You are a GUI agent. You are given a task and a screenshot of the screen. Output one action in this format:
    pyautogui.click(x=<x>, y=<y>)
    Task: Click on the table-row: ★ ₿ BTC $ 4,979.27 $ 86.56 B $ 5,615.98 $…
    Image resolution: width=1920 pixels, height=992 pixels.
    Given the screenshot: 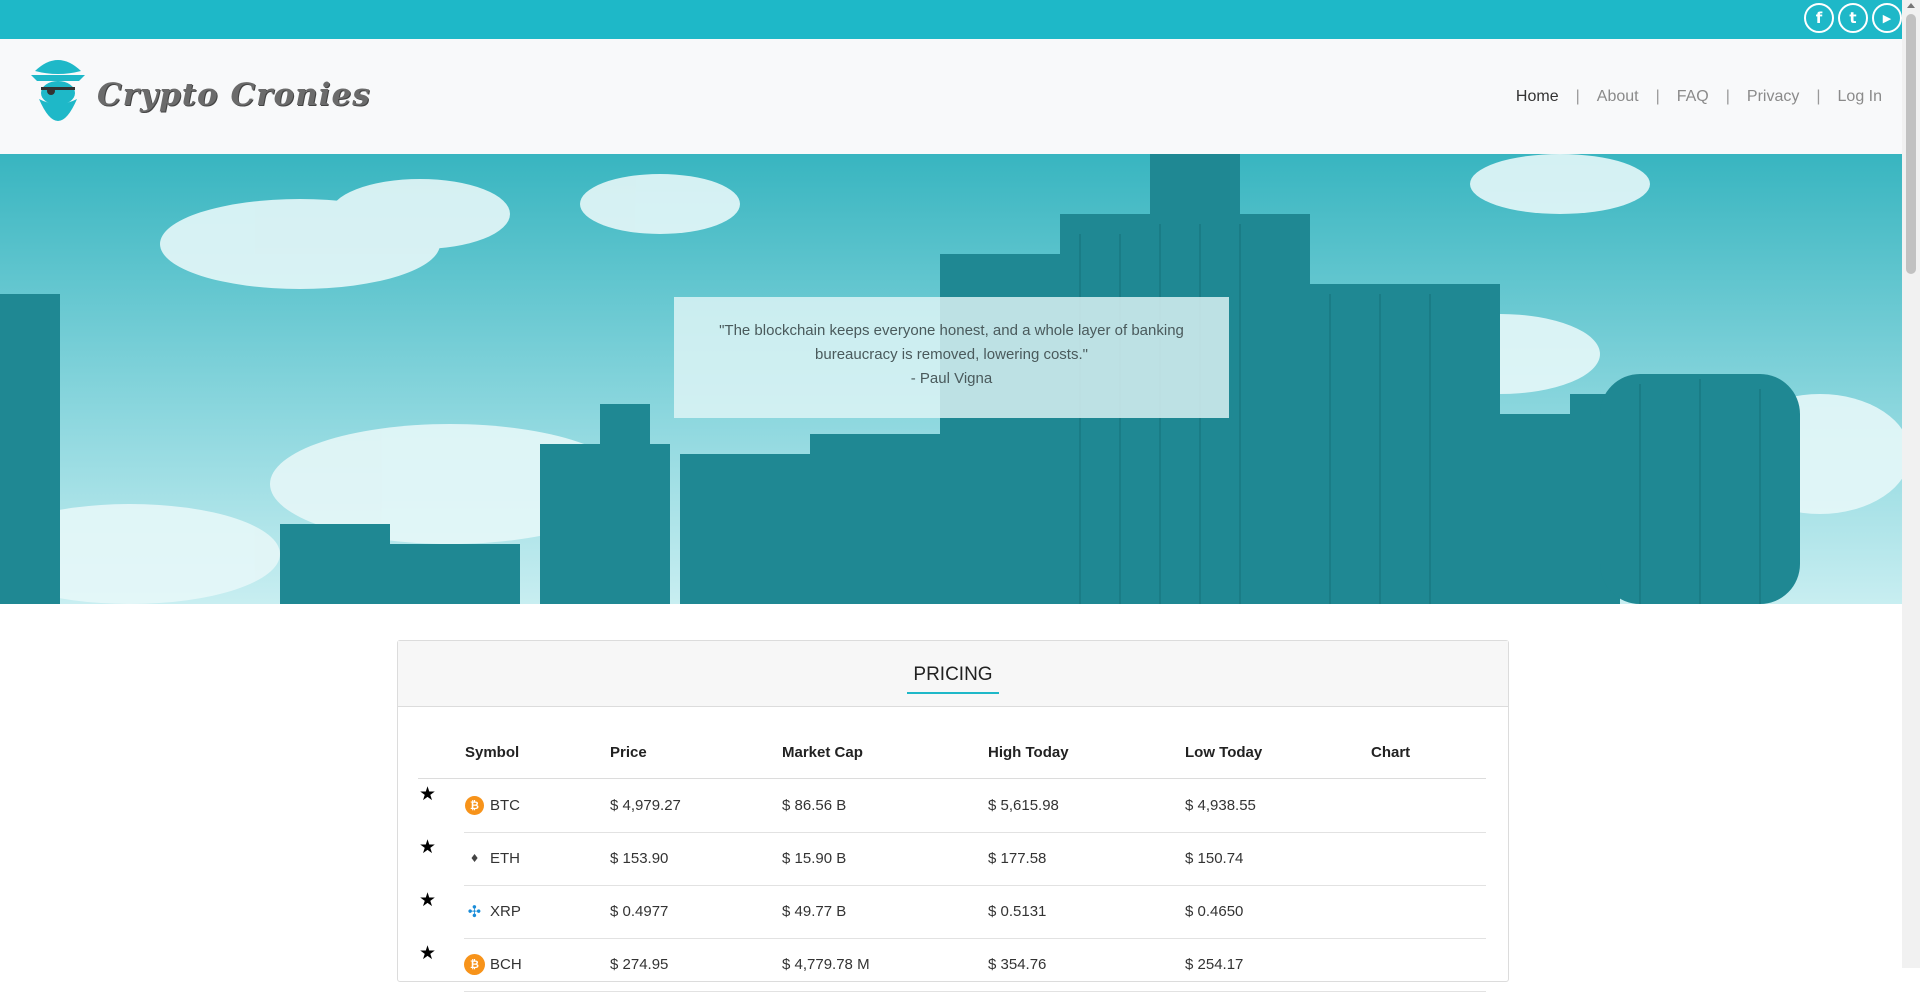 What is the action you would take?
    pyautogui.click(x=952, y=805)
    